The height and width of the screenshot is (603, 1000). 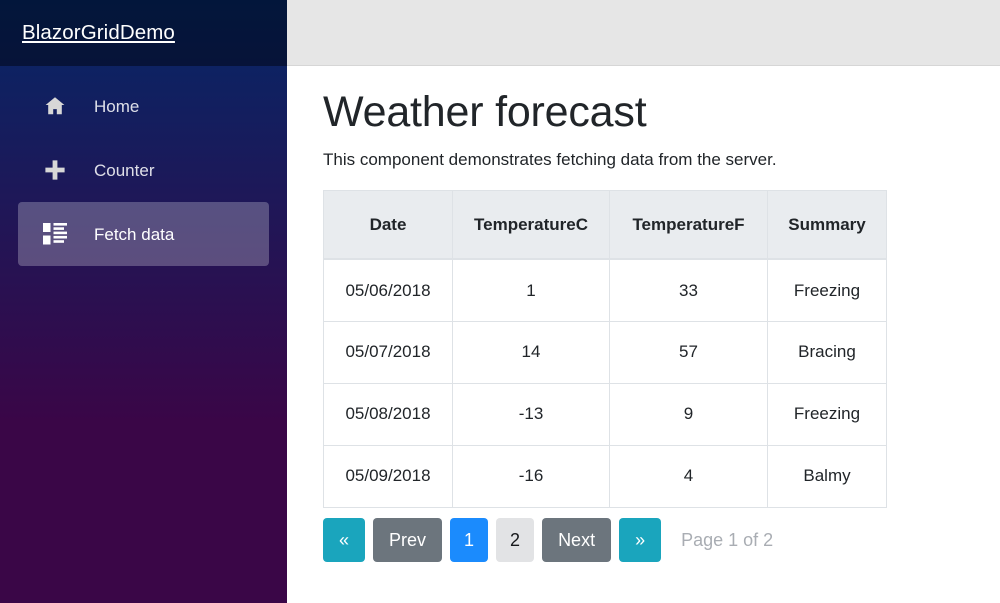 What do you see at coordinates (515, 539) in the screenshot?
I see `pagination-page-2-button: 2` at bounding box center [515, 539].